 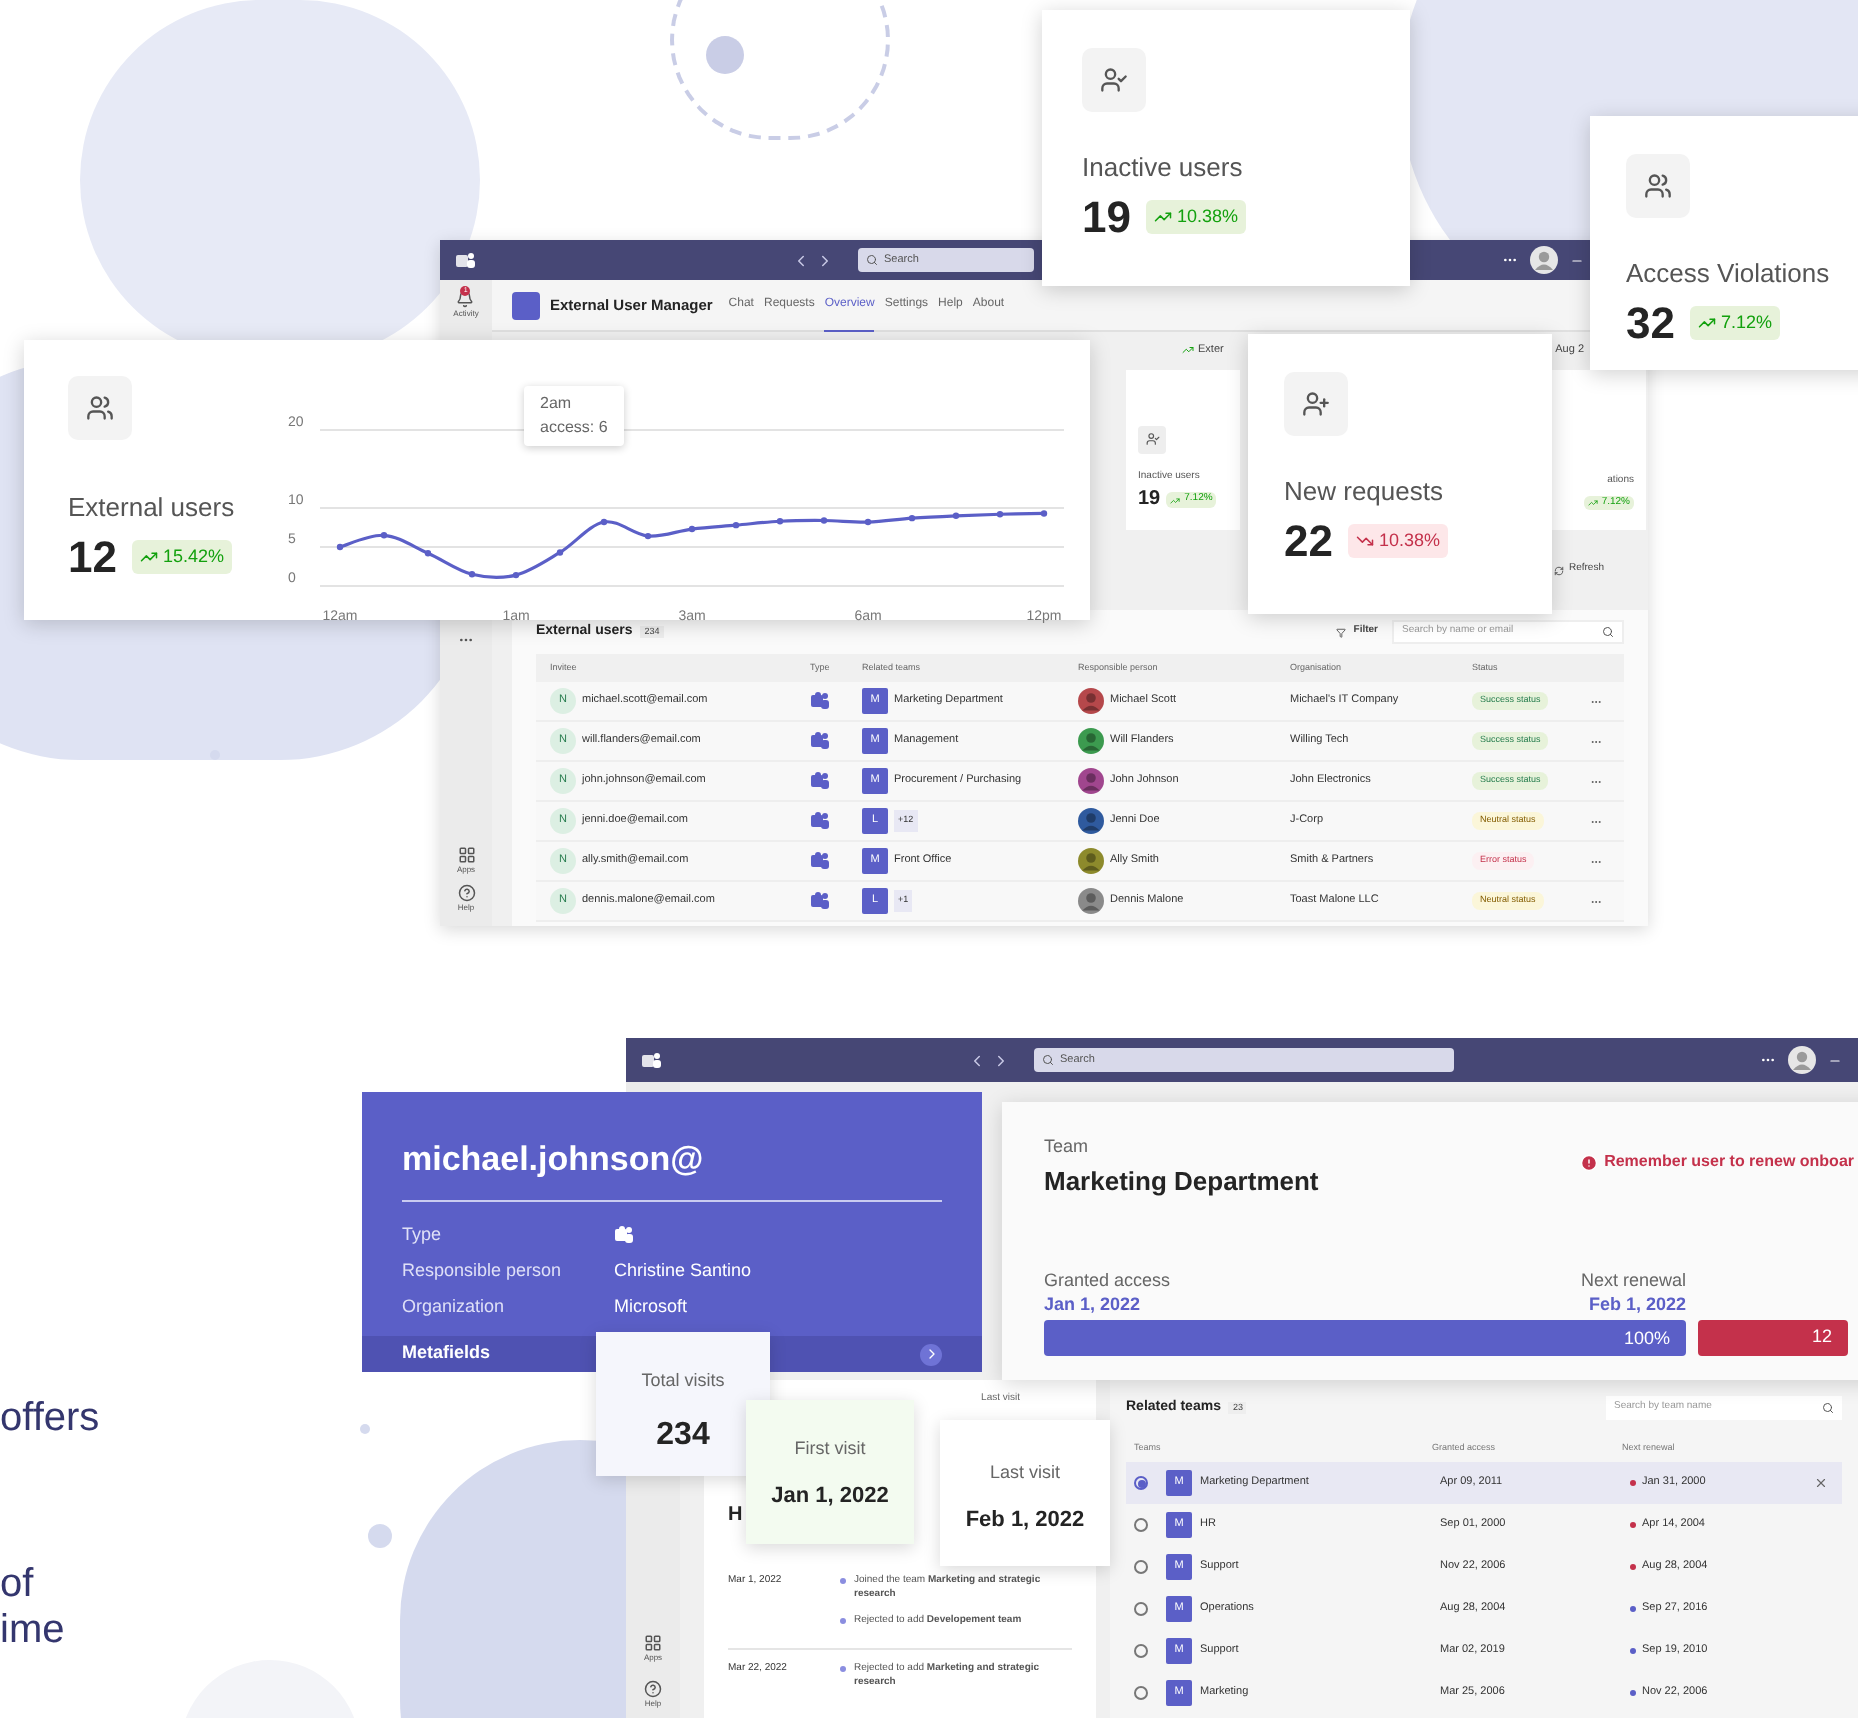 I want to click on tooltip-title: 2am, so click(x=557, y=404).